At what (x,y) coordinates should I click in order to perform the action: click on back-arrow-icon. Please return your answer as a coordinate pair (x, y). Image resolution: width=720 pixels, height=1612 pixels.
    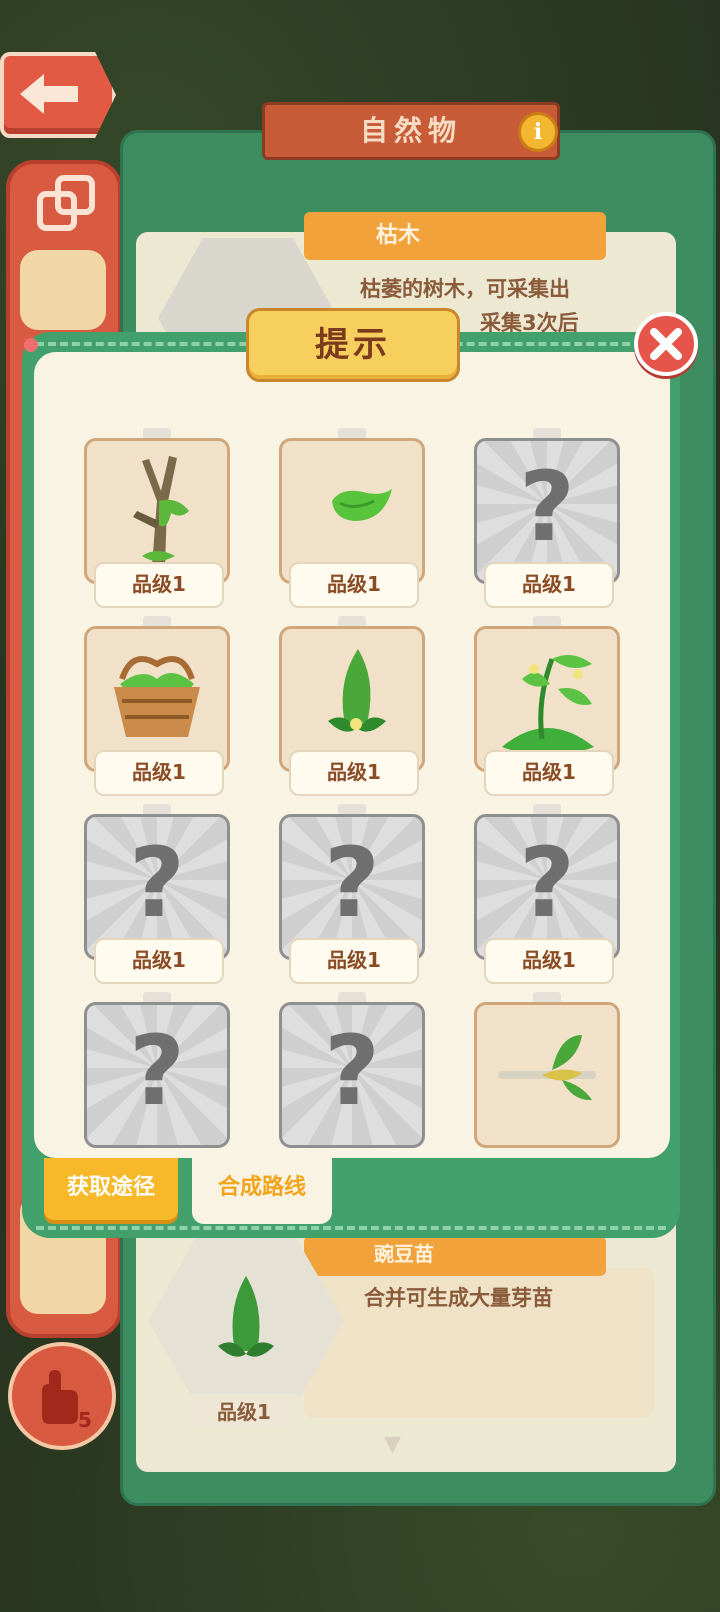
    Looking at the image, I should click on (49, 94).